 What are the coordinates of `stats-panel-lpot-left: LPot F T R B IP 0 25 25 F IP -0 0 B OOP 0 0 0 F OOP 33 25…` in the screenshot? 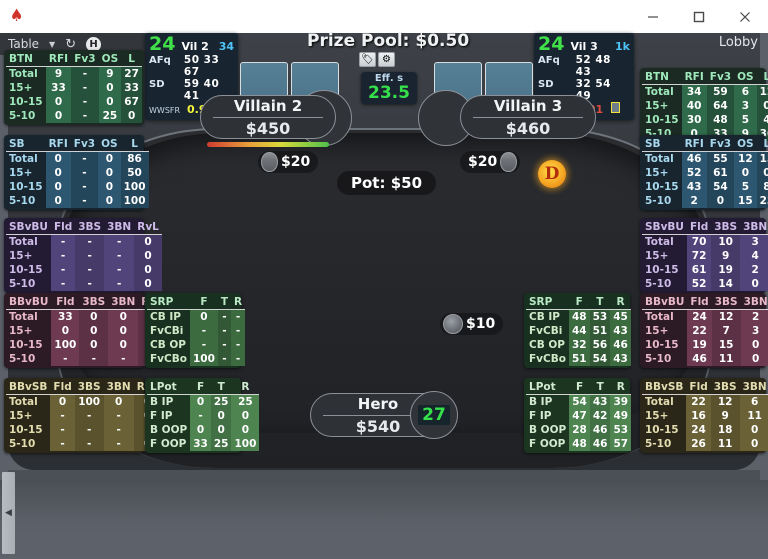 It's located at (202, 415).